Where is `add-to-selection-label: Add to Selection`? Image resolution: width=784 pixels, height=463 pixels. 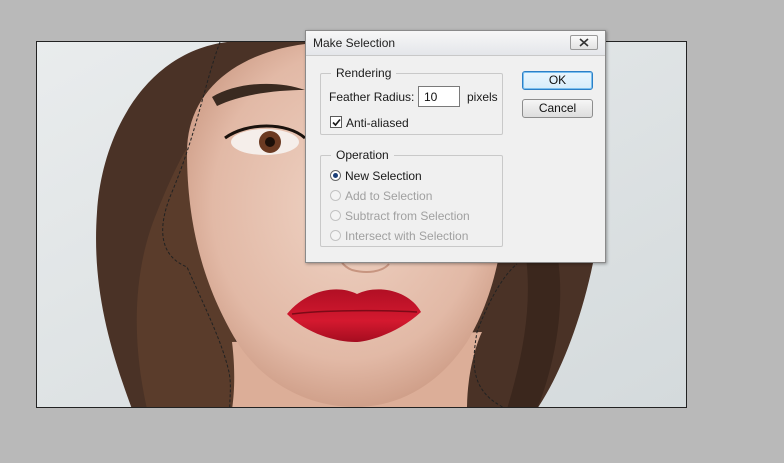 add-to-selection-label: Add to Selection is located at coordinates (388, 196).